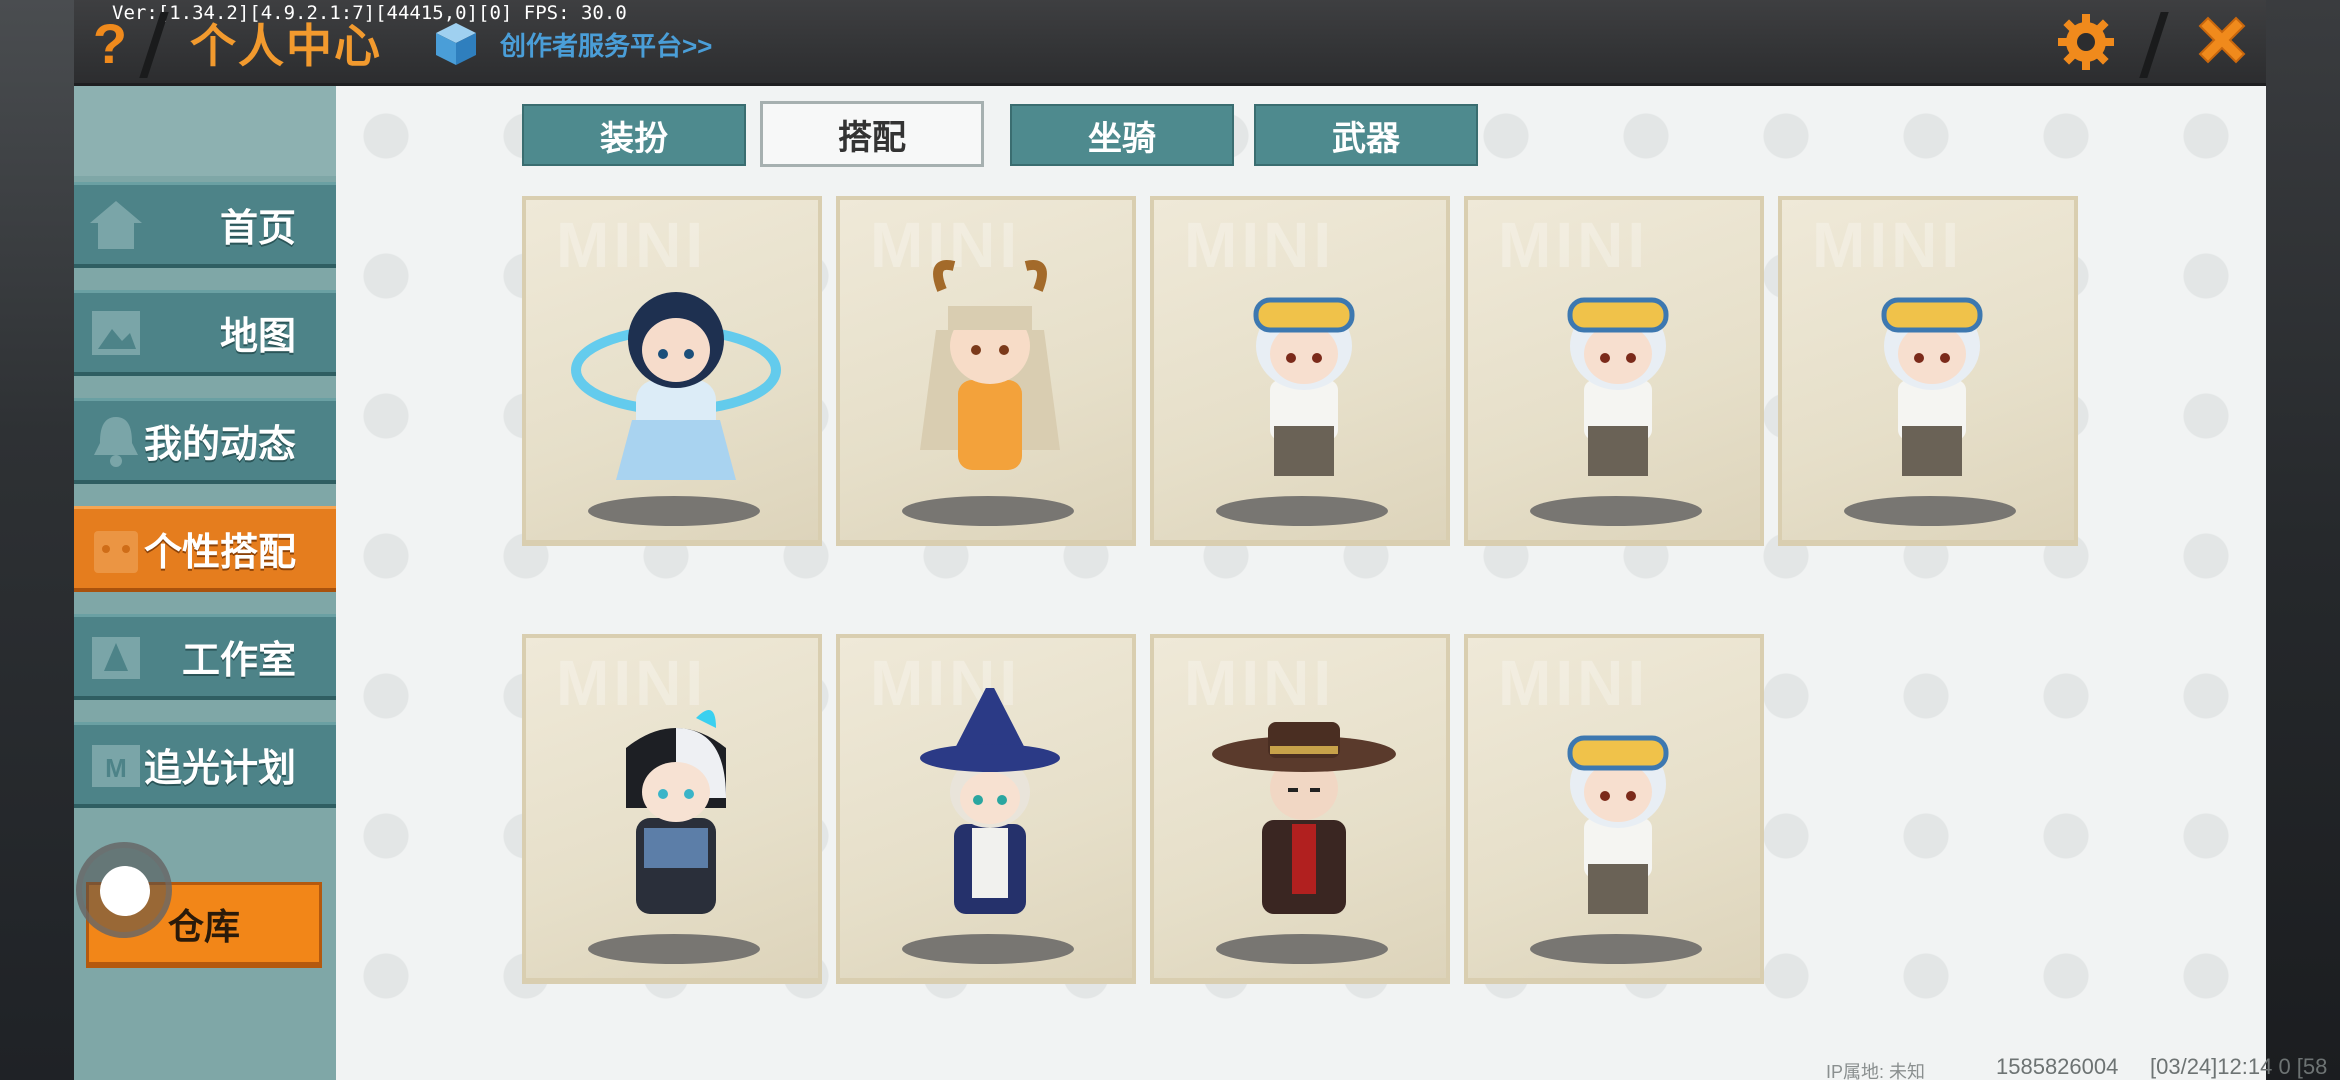 Image resolution: width=2340 pixels, height=1080 pixels. What do you see at coordinates (2222, 44) in the screenshot?
I see `close-icon` at bounding box center [2222, 44].